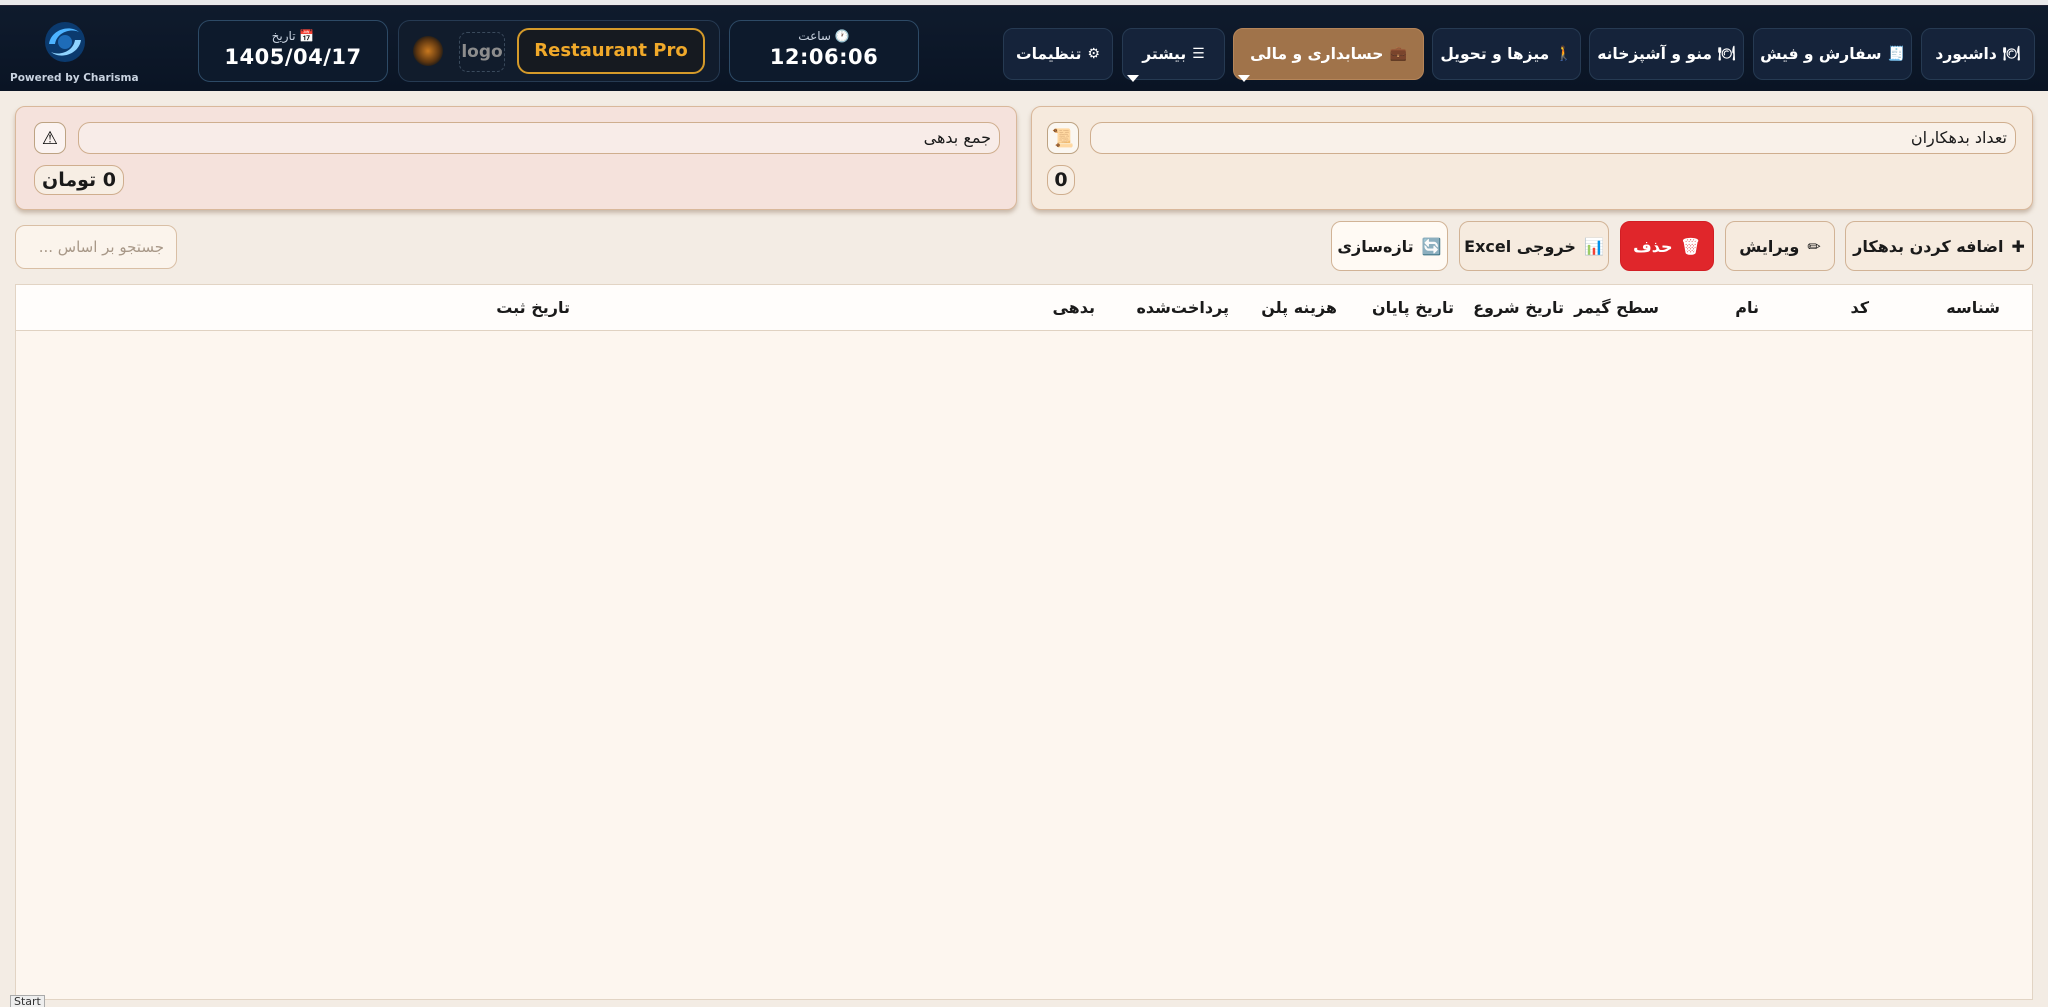  I want to click on nav-tables-delivery-button: 🚶 میزها و تحویل, so click(1506, 54).